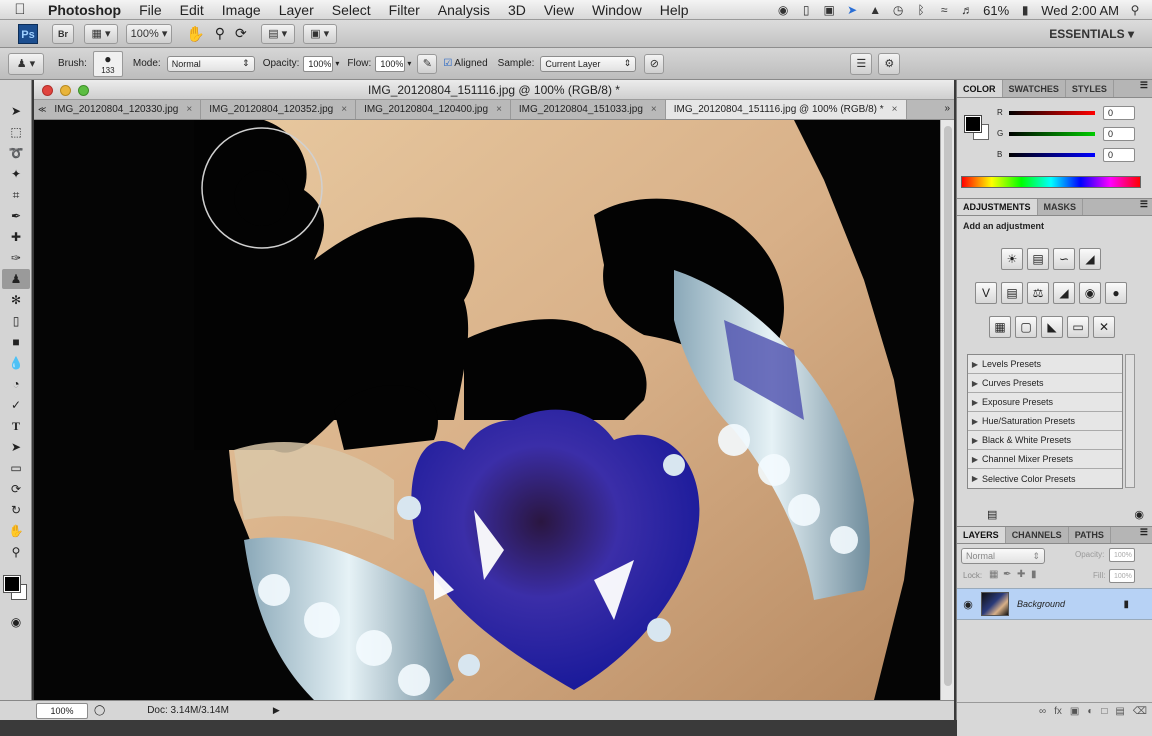  I want to click on clone-stamp-tool-icon: ♟, so click(16, 279).